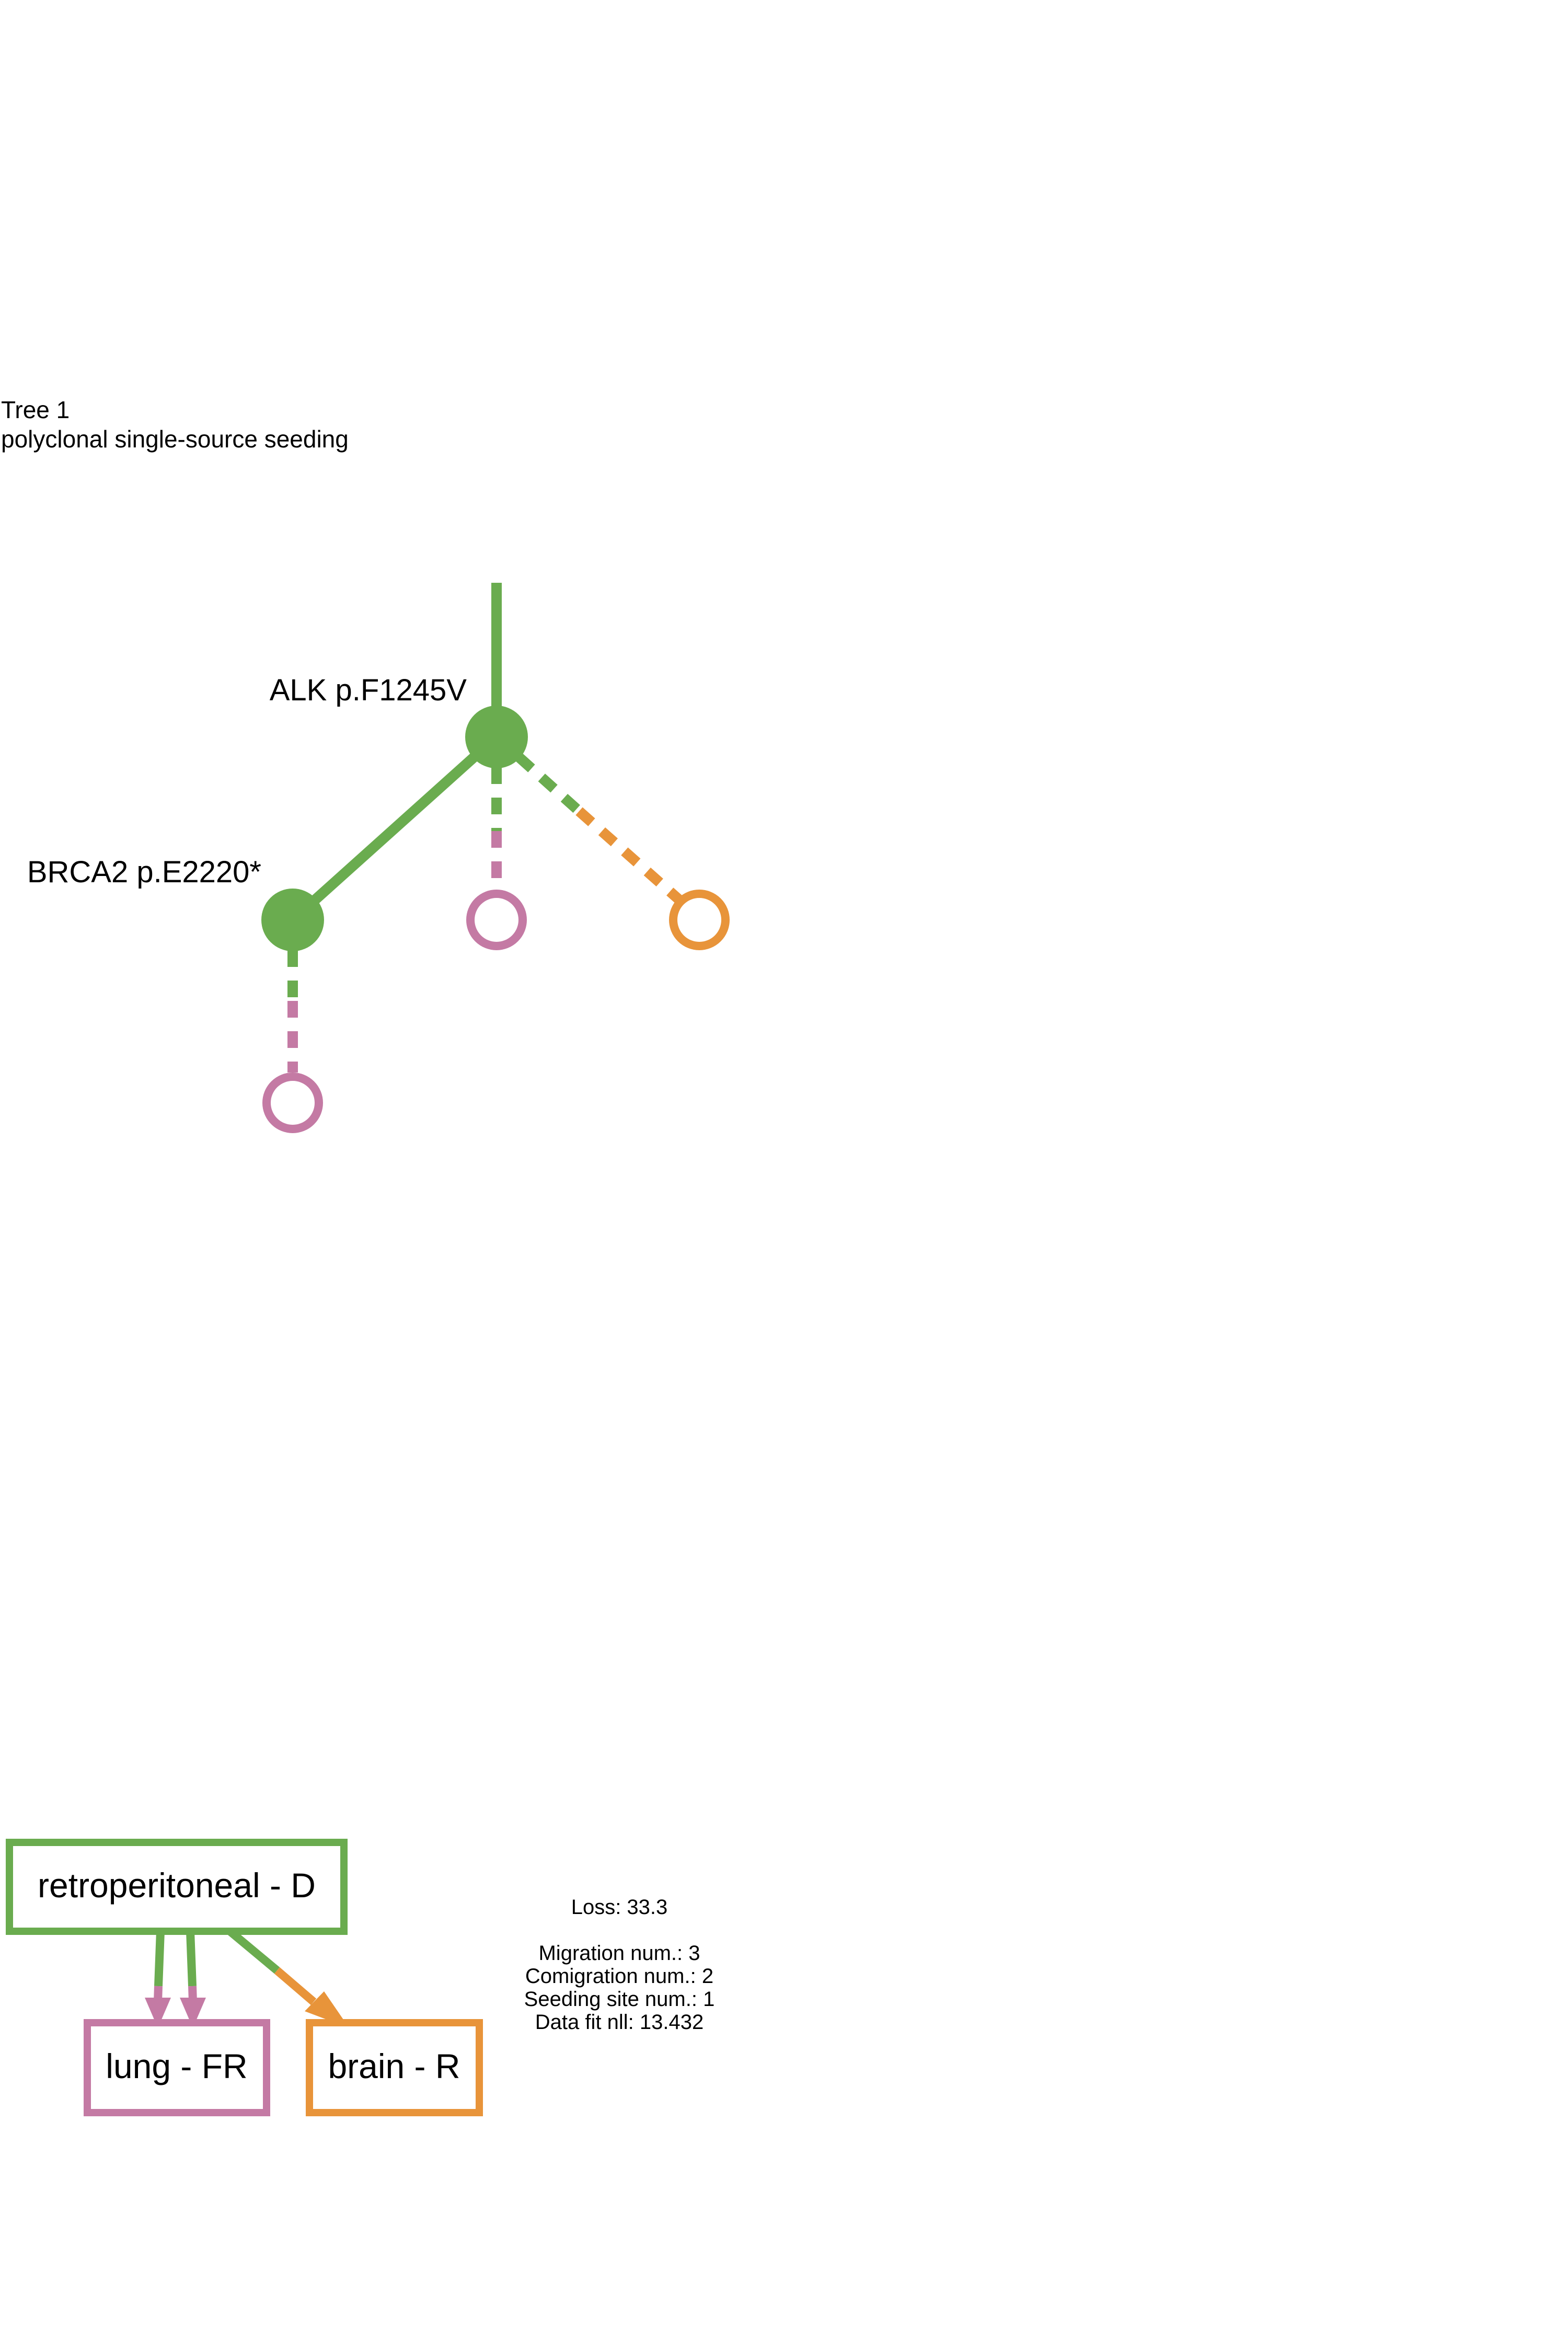 The height and width of the screenshot is (2352, 1568). Describe the element at coordinates (394, 2066) in the screenshot. I see `site-label-brain: brain - R` at that location.